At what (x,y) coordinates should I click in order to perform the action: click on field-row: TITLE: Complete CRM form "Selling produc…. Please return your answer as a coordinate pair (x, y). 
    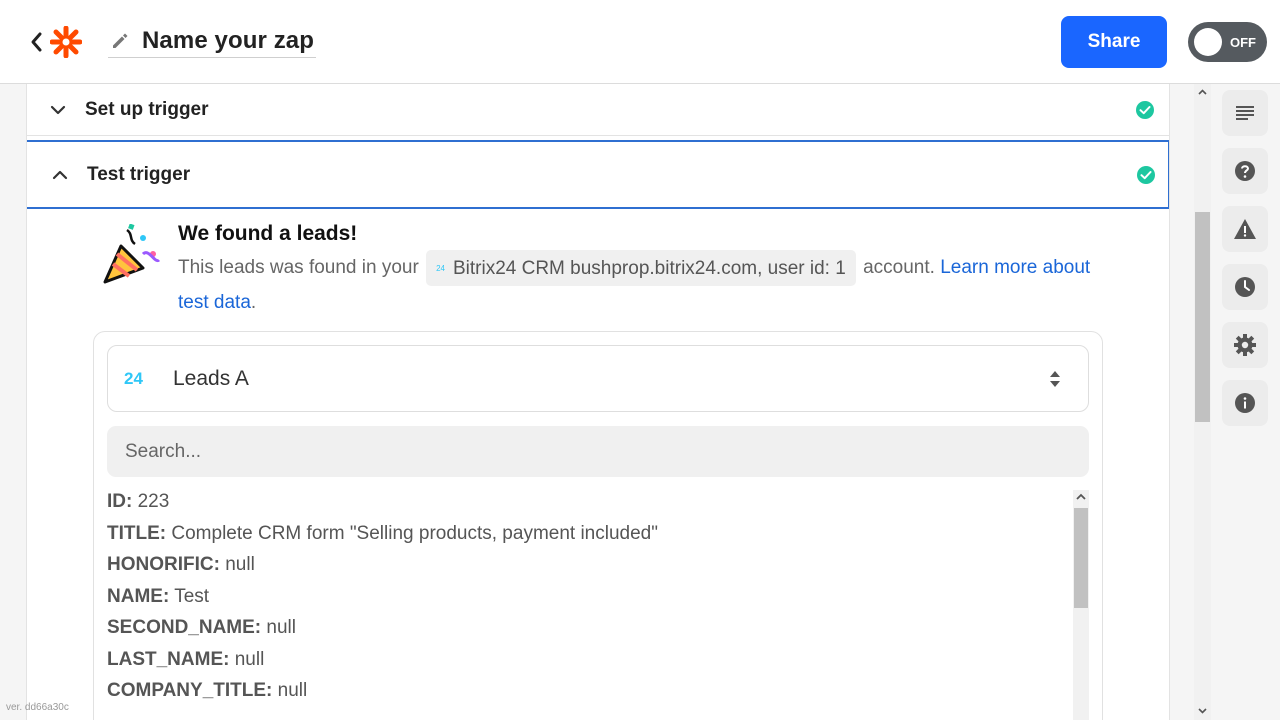
    Looking at the image, I should click on (382, 533).